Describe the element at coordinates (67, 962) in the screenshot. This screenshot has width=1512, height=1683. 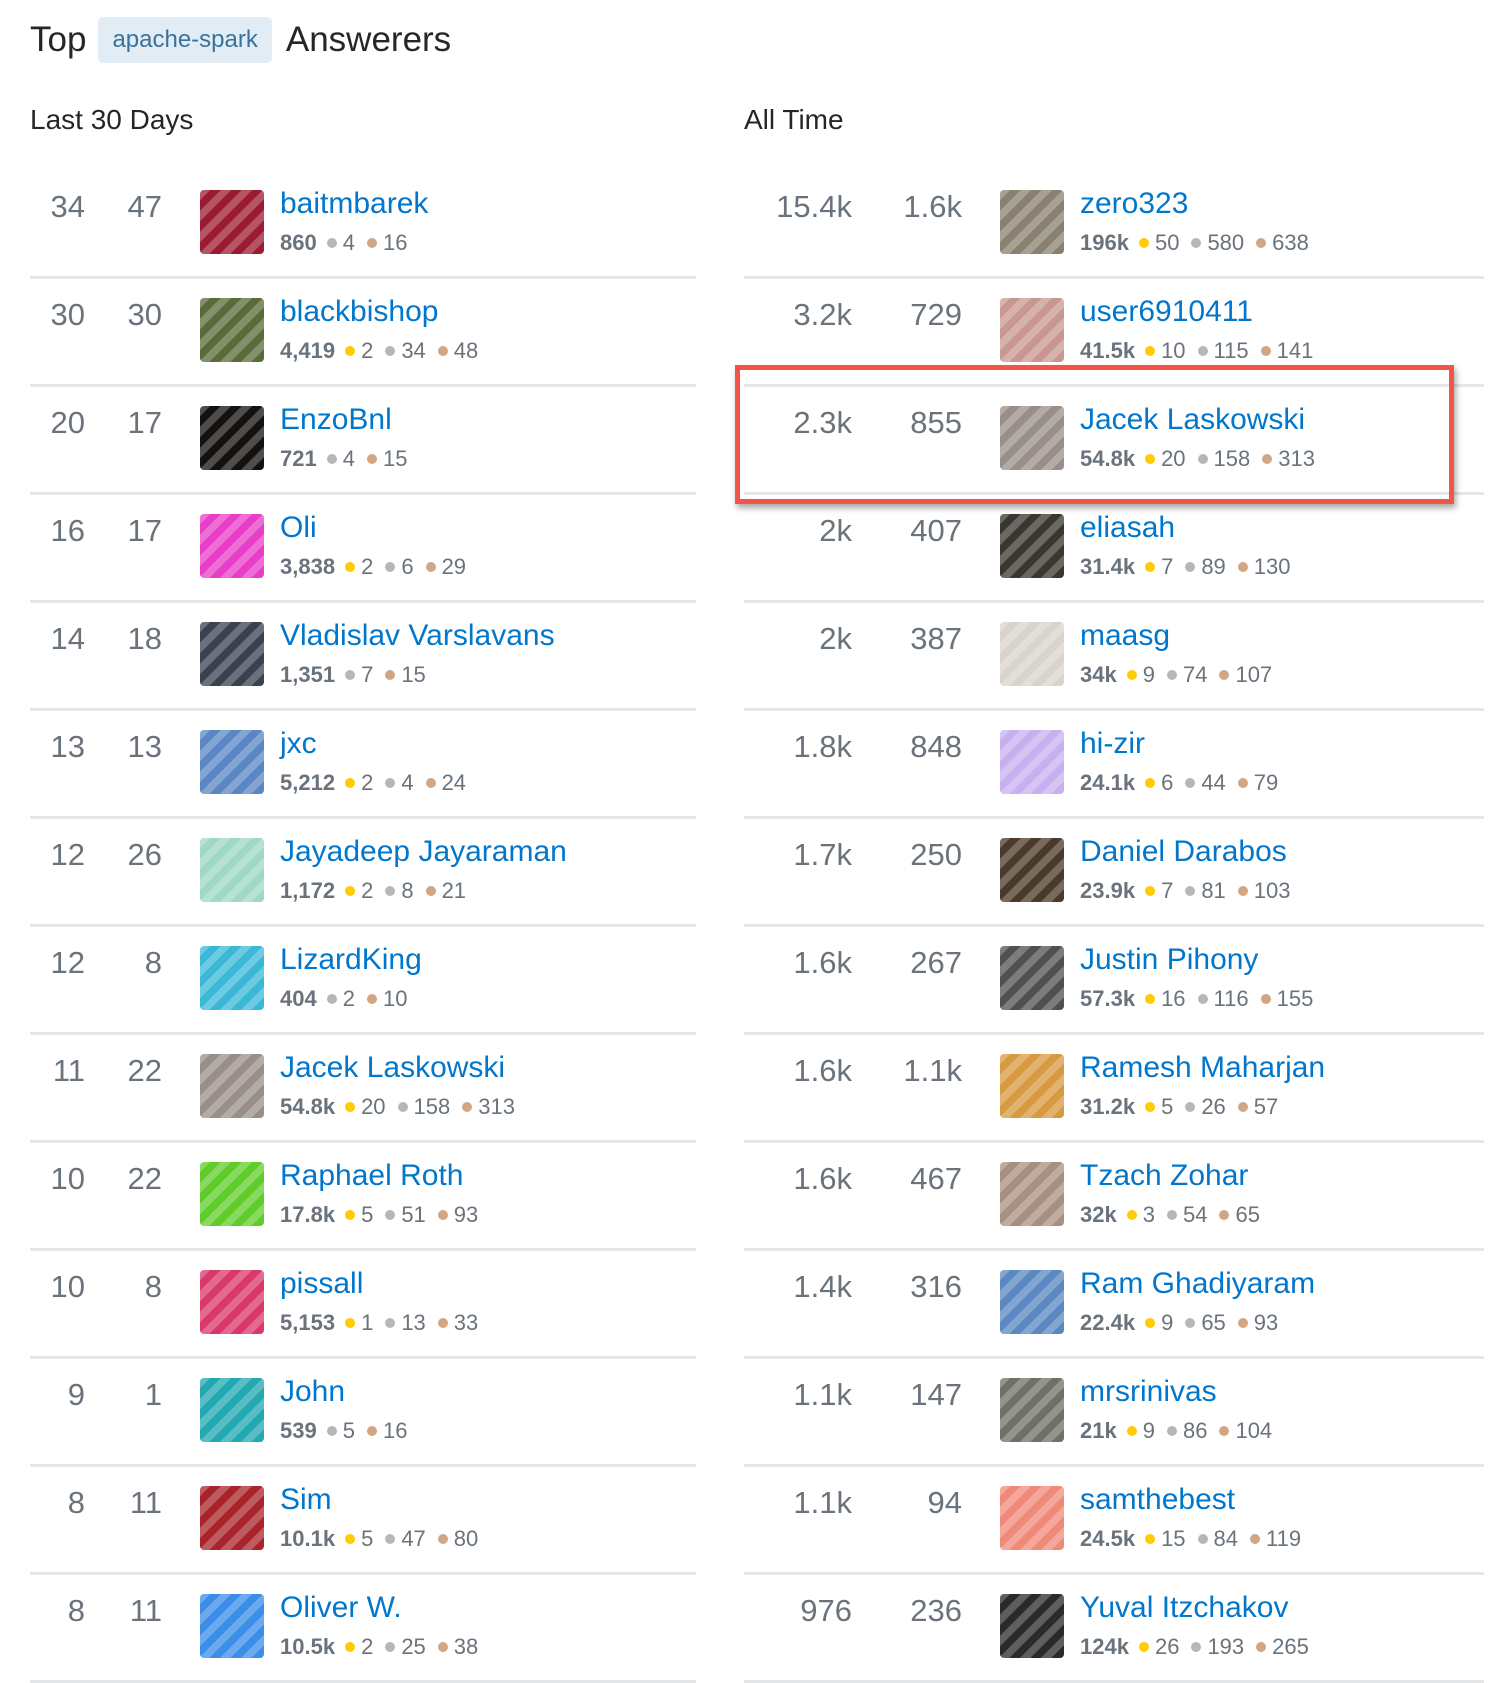
I see `score-value: 12` at that location.